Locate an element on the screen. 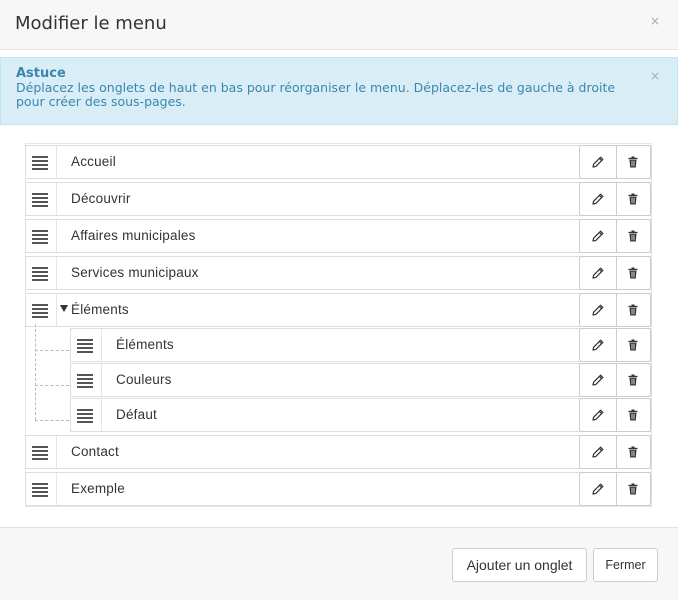 The height and width of the screenshot is (600, 678). menu-item-row: Accueil is located at coordinates (338, 162).